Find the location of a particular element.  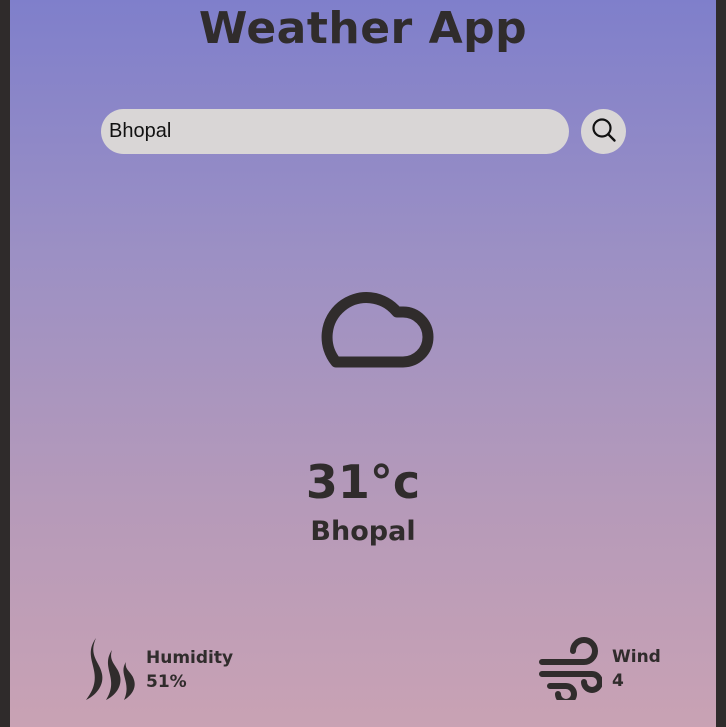

search-input is located at coordinates (335, 131).